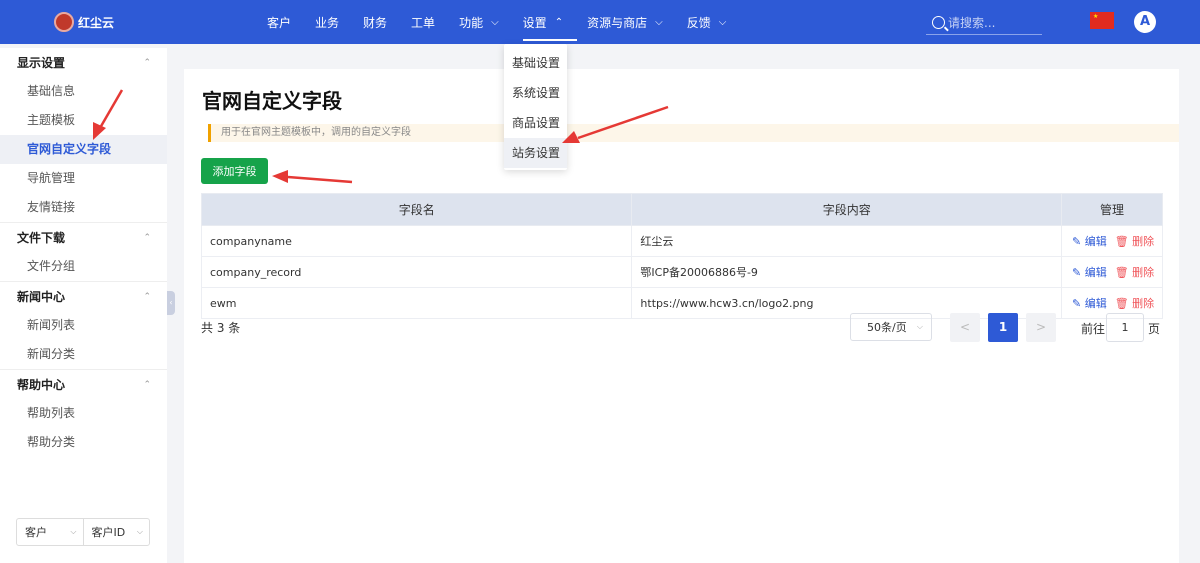 Image resolution: width=1200 pixels, height=563 pixels. What do you see at coordinates (1145, 22) in the screenshot?
I see `avatar: A` at bounding box center [1145, 22].